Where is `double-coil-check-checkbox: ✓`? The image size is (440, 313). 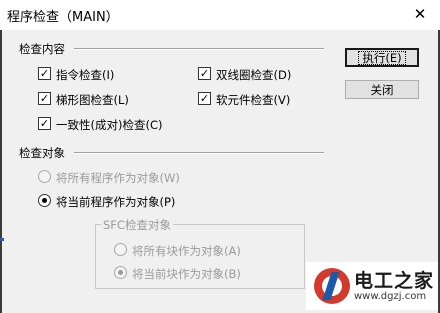 double-coil-check-checkbox: ✓ is located at coordinates (204, 73).